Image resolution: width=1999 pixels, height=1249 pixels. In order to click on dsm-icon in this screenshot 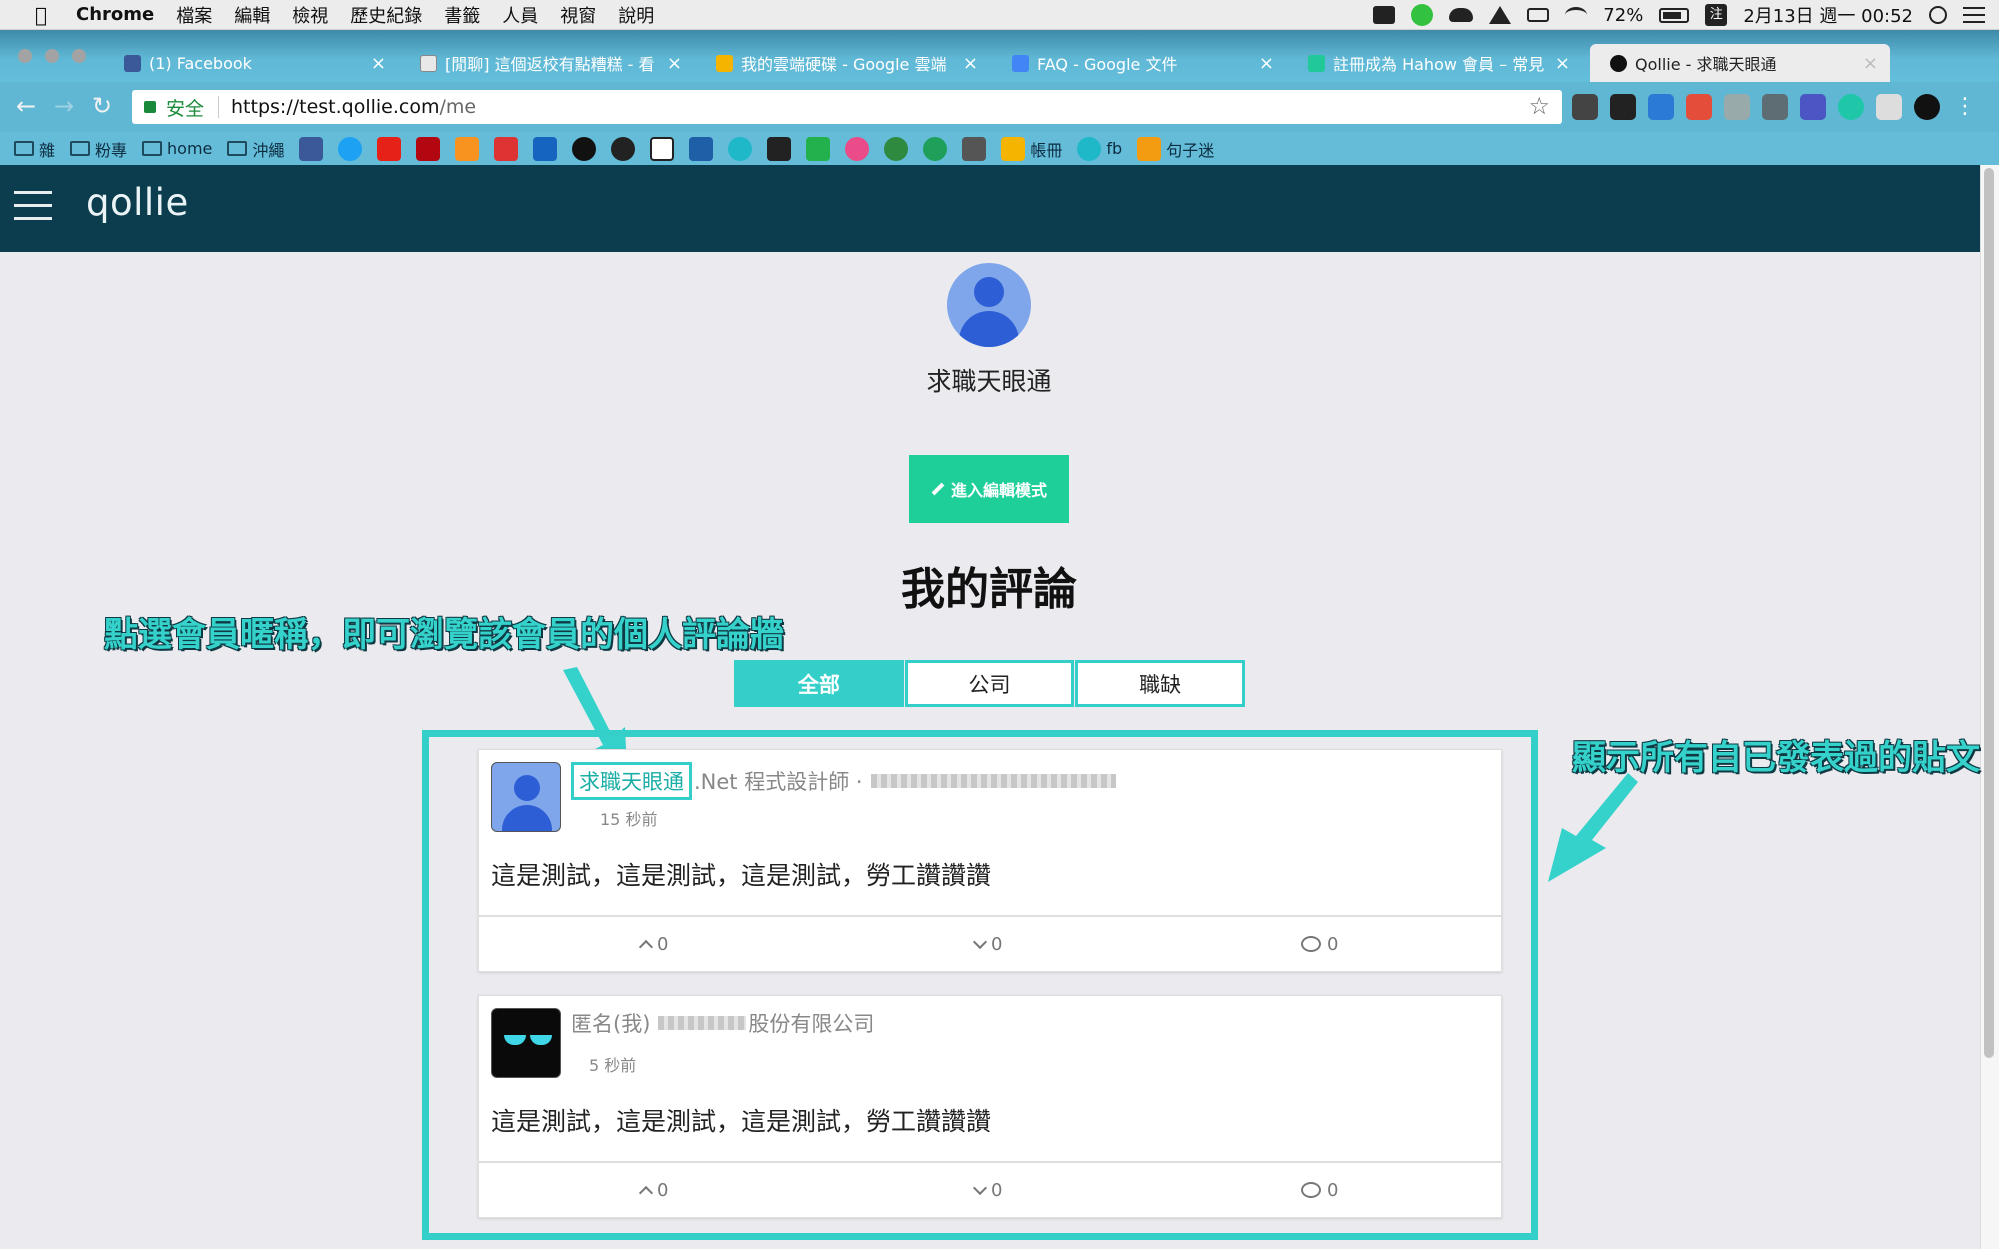, I will do `click(545, 148)`.